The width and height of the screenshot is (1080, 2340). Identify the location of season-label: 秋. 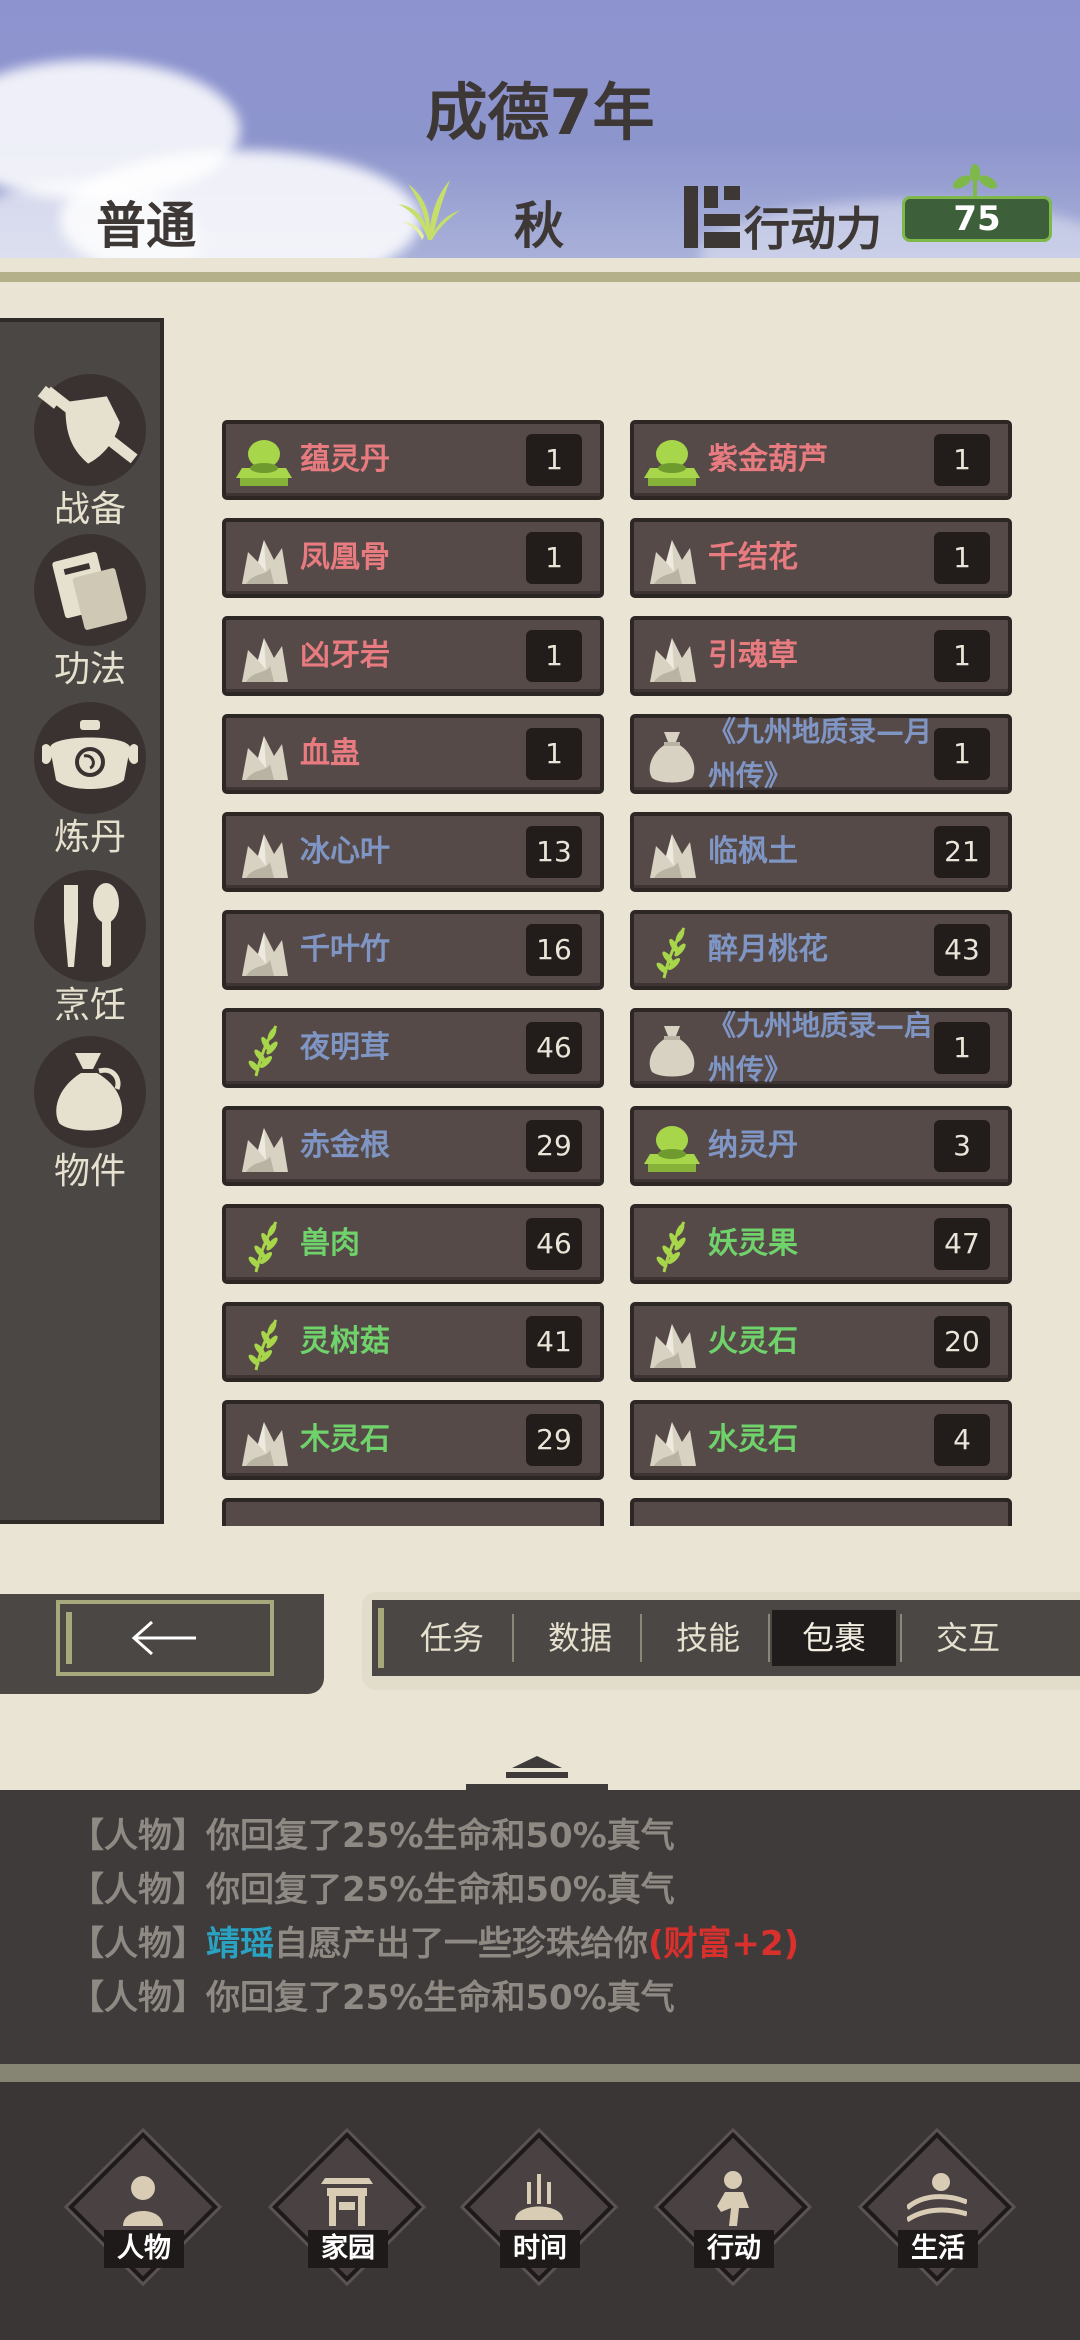
(539, 226).